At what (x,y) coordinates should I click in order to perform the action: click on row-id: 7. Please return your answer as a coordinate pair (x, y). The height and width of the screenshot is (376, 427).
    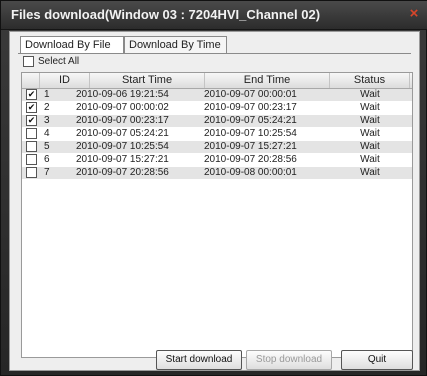
    Looking at the image, I should click on (47, 172).